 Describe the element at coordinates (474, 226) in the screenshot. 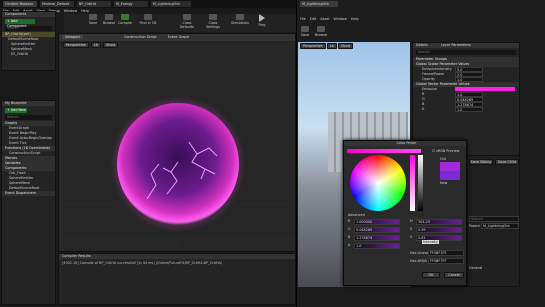

I see `parent-label: Parent` at that location.